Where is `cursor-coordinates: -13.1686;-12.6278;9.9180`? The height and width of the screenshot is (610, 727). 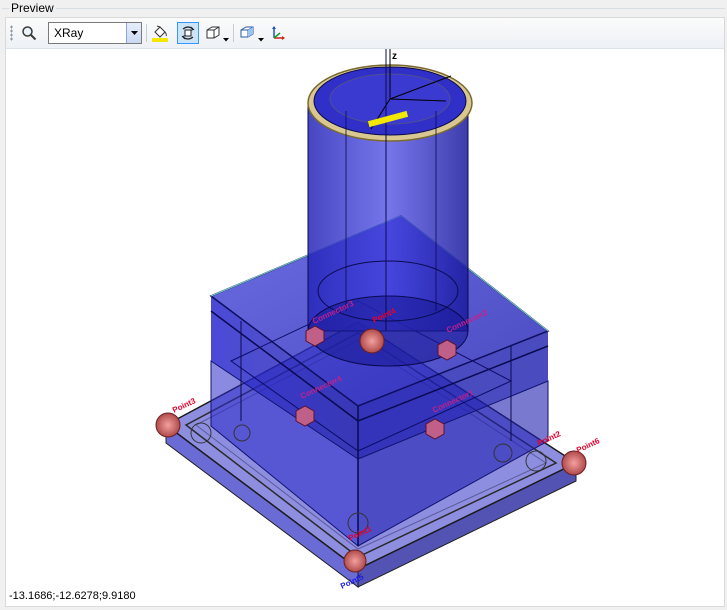 cursor-coordinates: -13.1686;-12.6278;9.9180 is located at coordinates (72, 596).